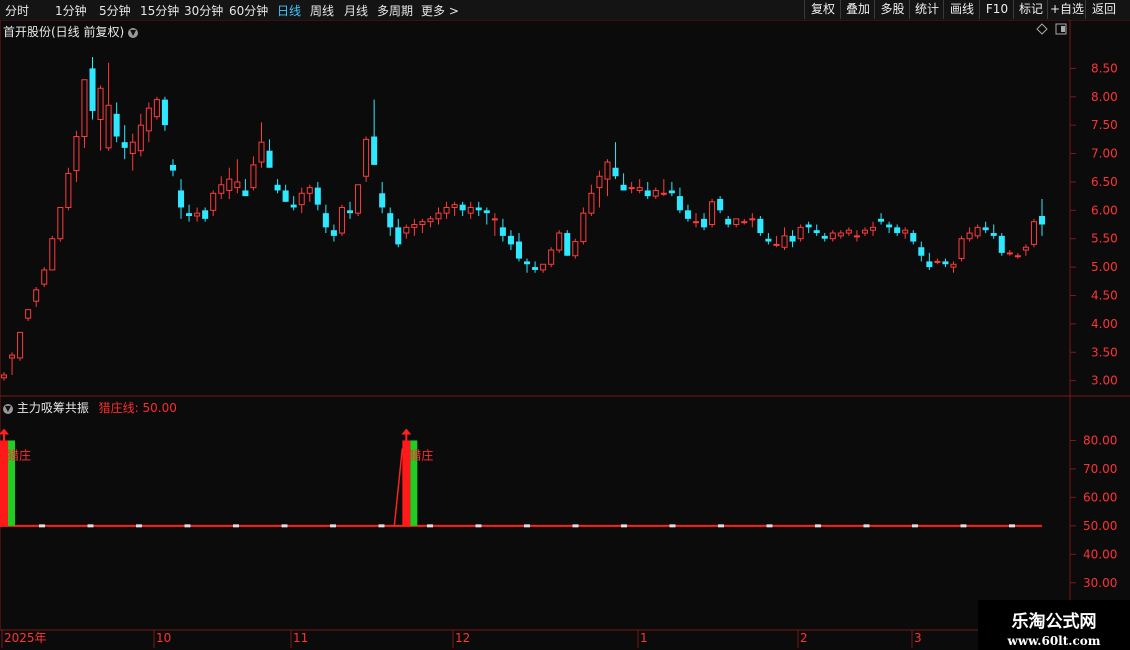 This screenshot has width=1130, height=650. What do you see at coordinates (1100, 440) in the screenshot?
I see `indicator-tick-label: 80.00` at bounding box center [1100, 440].